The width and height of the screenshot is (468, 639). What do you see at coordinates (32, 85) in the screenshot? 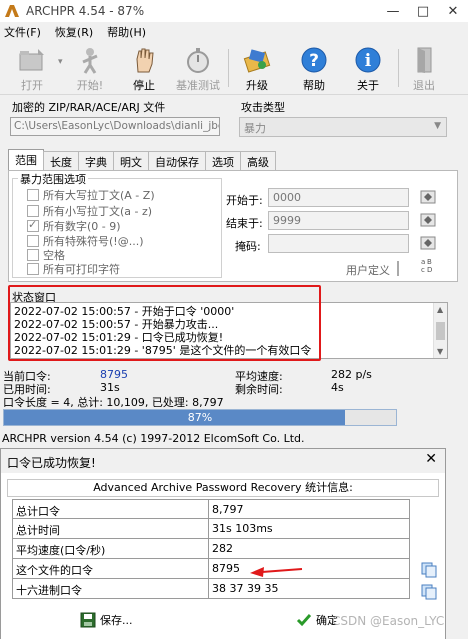
I see `open-label: 打开` at bounding box center [32, 85].